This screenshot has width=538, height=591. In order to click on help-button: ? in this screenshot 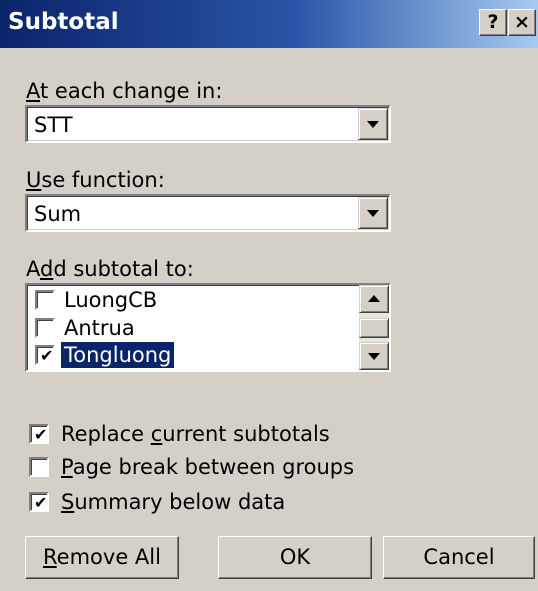, I will do `click(493, 22)`.